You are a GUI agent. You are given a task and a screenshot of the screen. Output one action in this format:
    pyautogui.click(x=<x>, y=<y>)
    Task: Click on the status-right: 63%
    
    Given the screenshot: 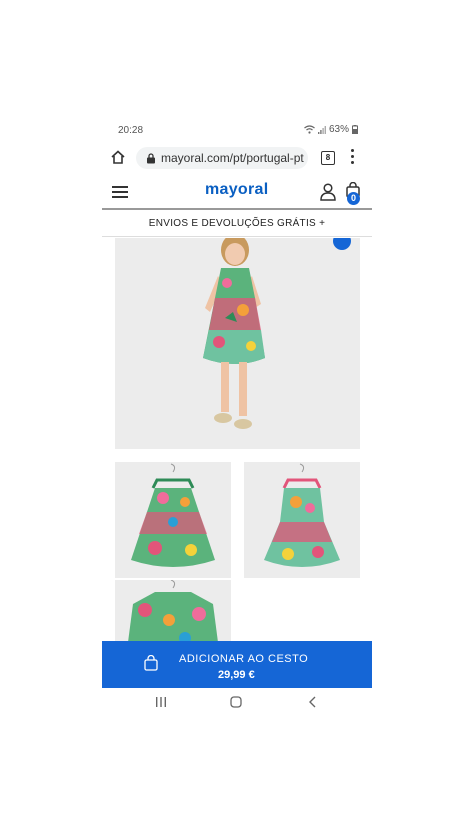 What is the action you would take?
    pyautogui.click(x=331, y=129)
    